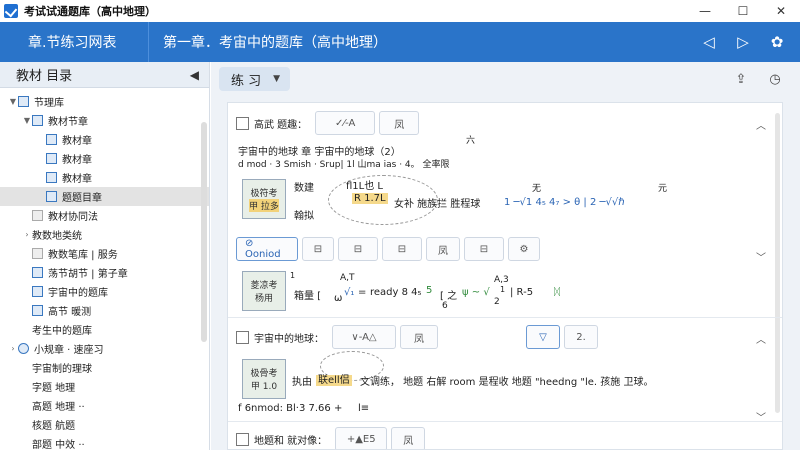 The height and width of the screenshot is (450, 800). I want to click on tree-item: 高节 暖测, so click(104, 310).